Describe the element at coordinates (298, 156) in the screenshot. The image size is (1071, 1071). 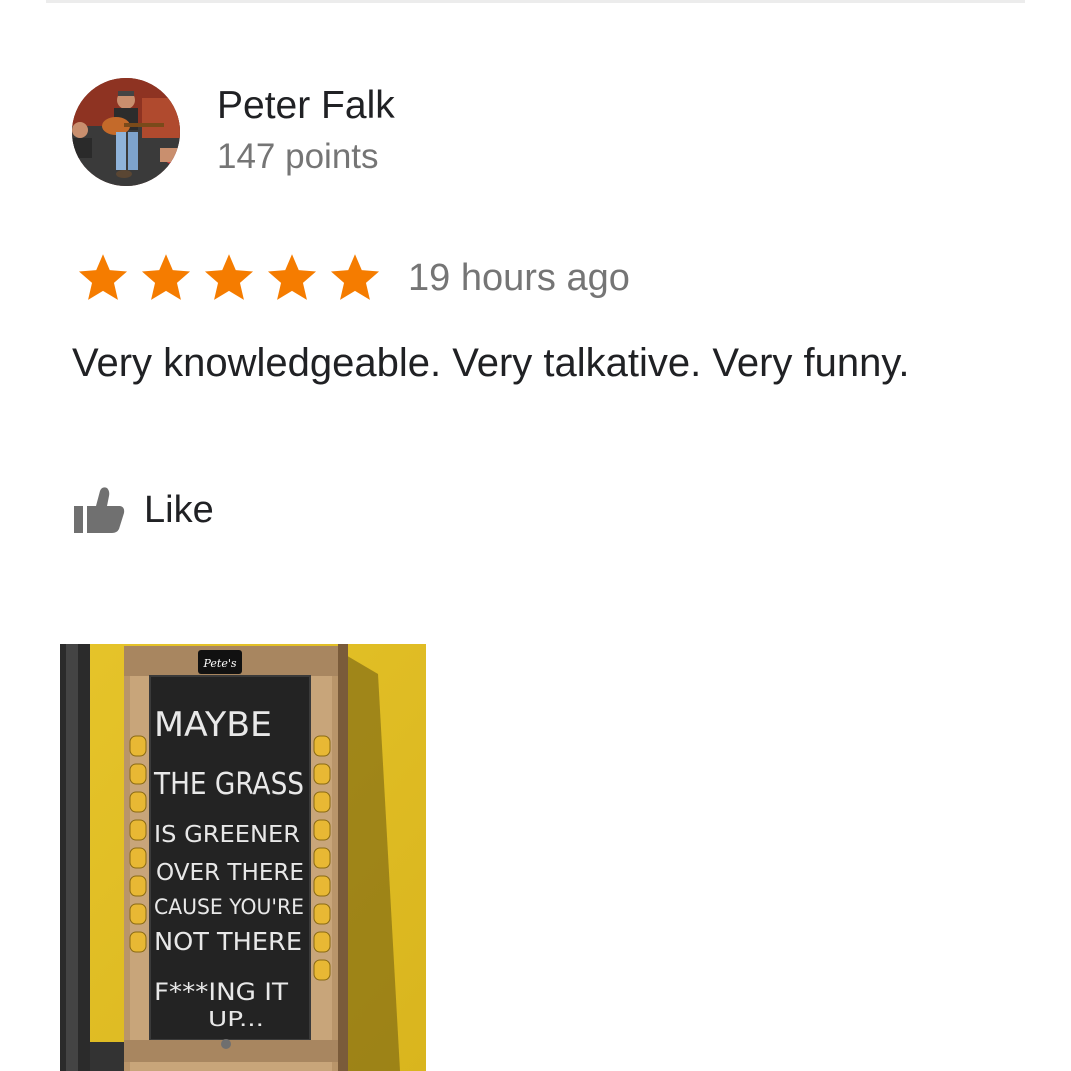
I see `author-points: 147 points` at that location.